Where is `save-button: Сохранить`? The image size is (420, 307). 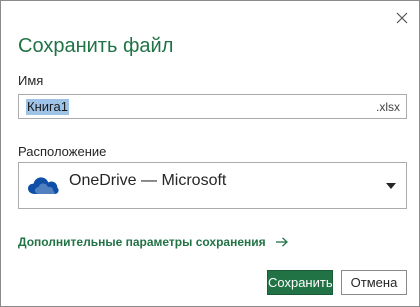
save-button: Сохранить is located at coordinates (300, 282).